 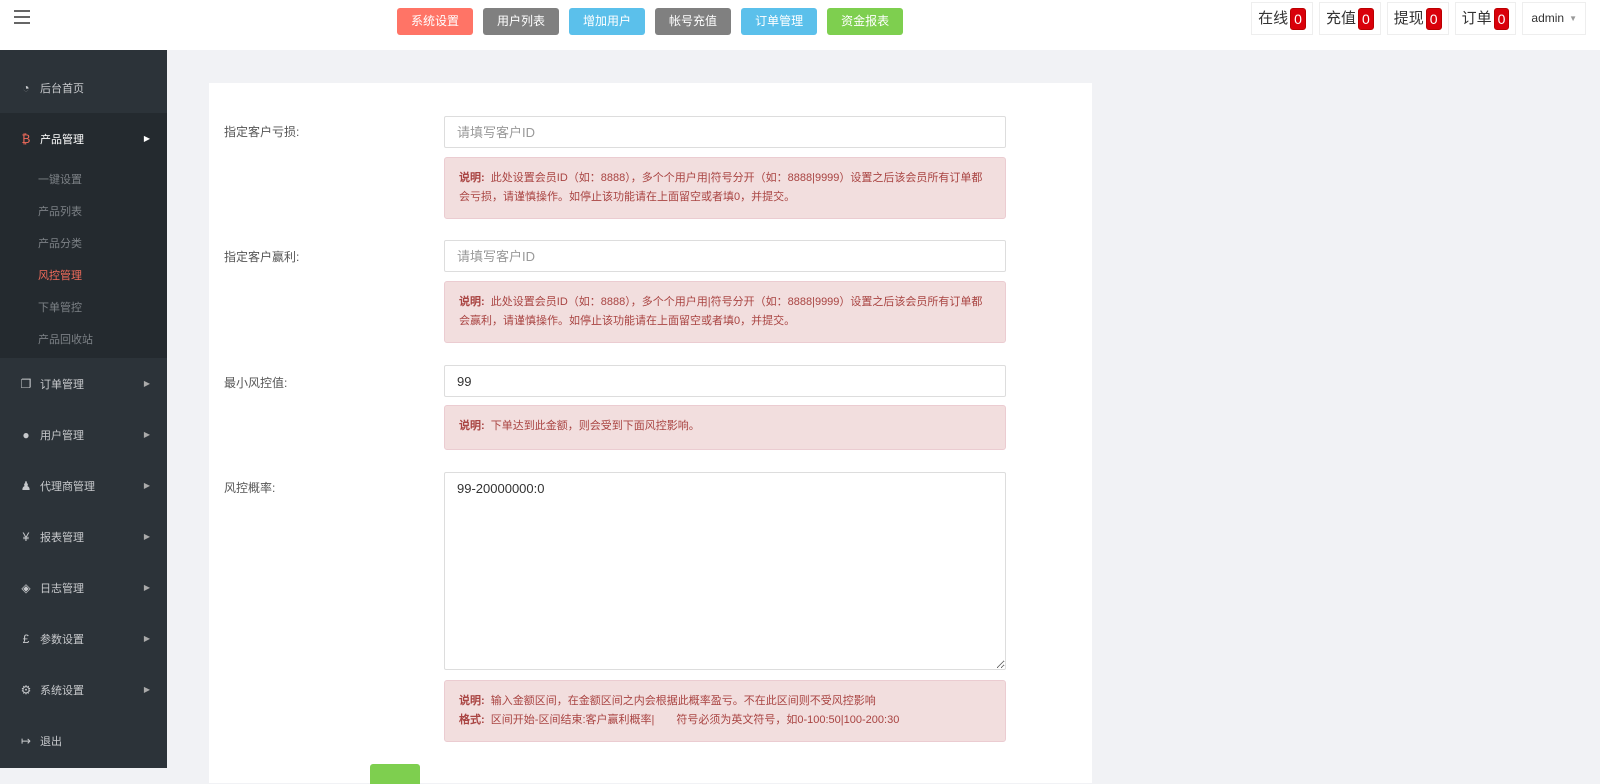 What do you see at coordinates (83, 276) in the screenshot?
I see `submenu-item-risk-control: 风控管理` at bounding box center [83, 276].